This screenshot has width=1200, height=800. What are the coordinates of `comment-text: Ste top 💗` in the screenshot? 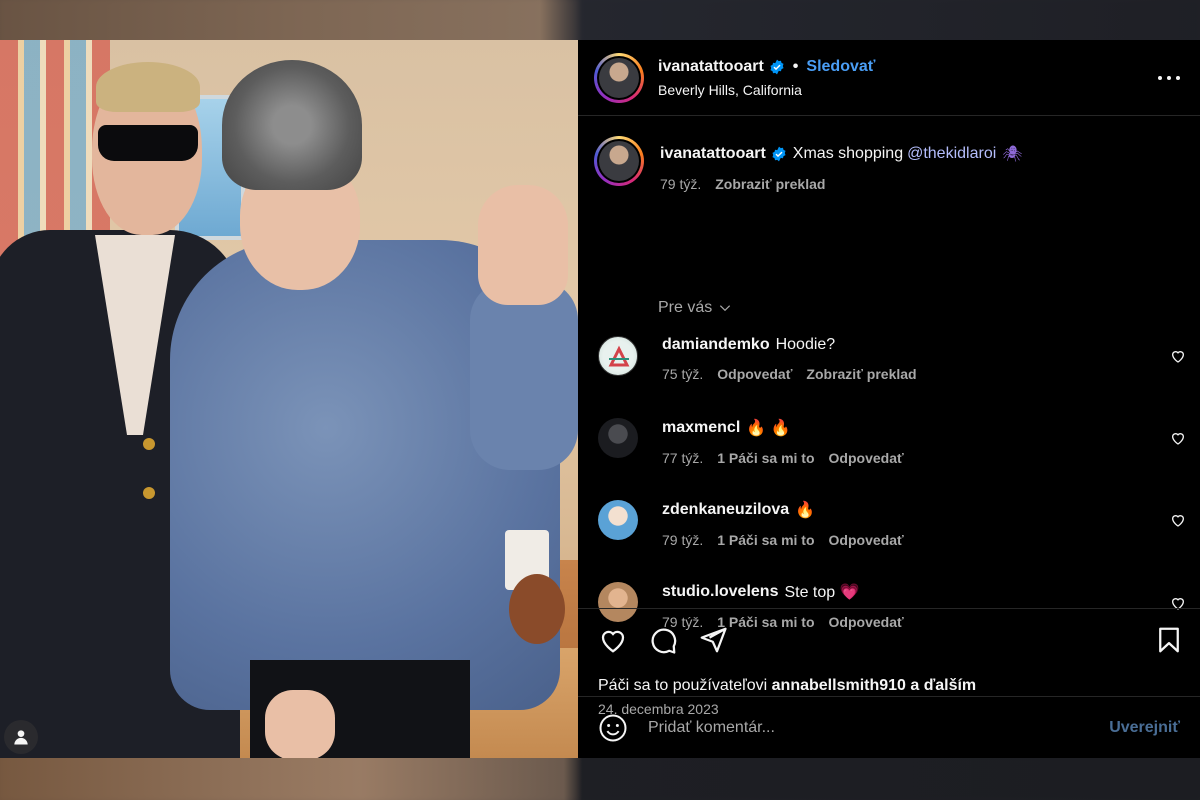 It's located at (822, 592).